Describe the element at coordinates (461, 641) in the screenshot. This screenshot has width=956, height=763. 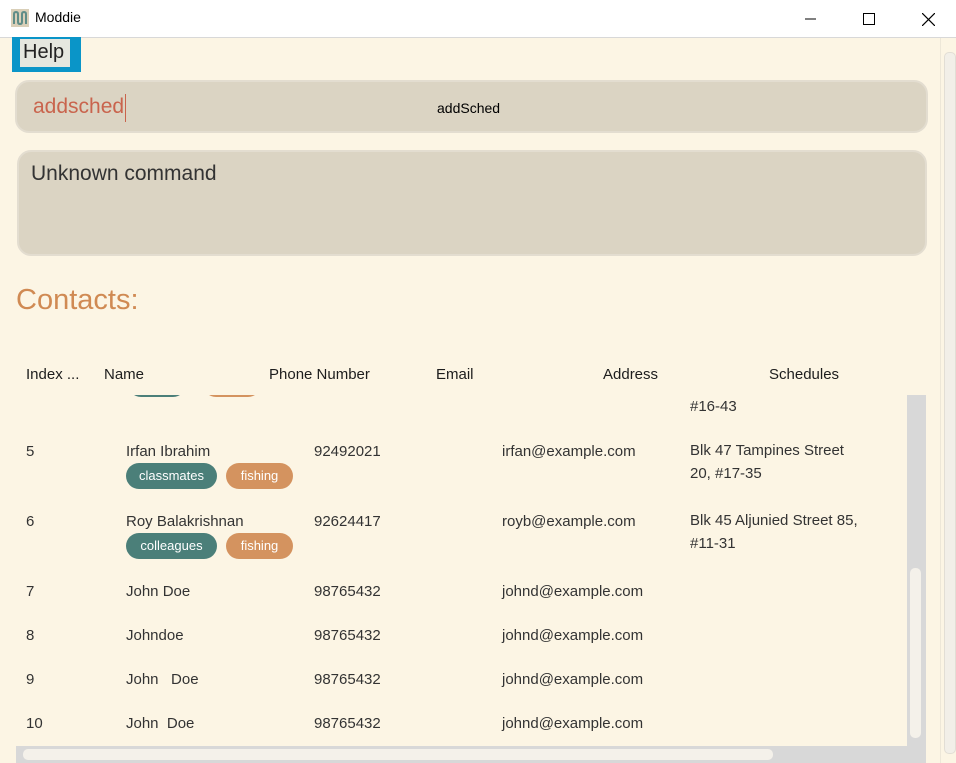
I see `table-row: 8 Johndoe 98765432 johnd@example.com` at that location.